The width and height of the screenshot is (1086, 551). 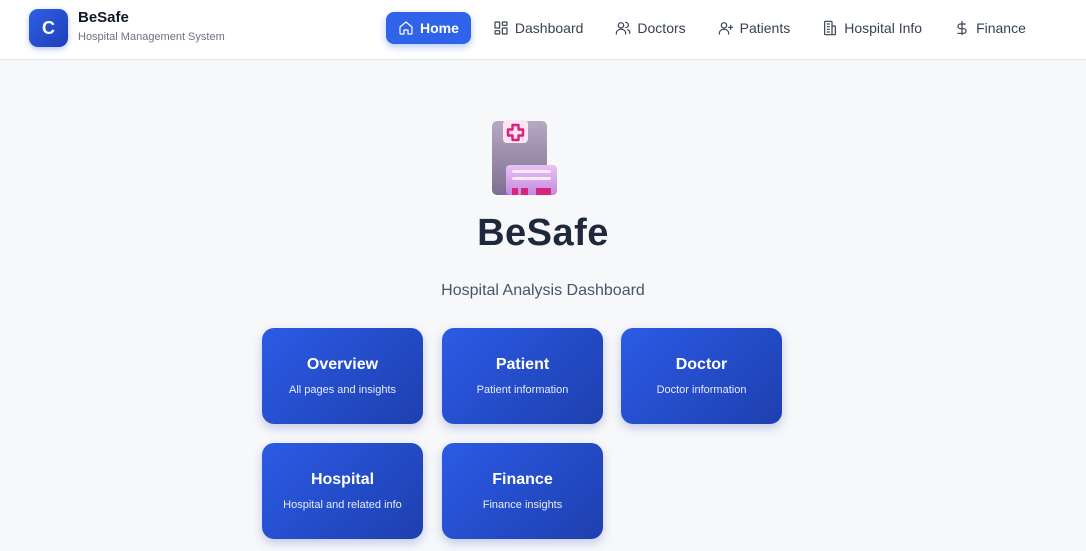 I want to click on nav-dashboard-label: Dashboard, so click(x=549, y=28).